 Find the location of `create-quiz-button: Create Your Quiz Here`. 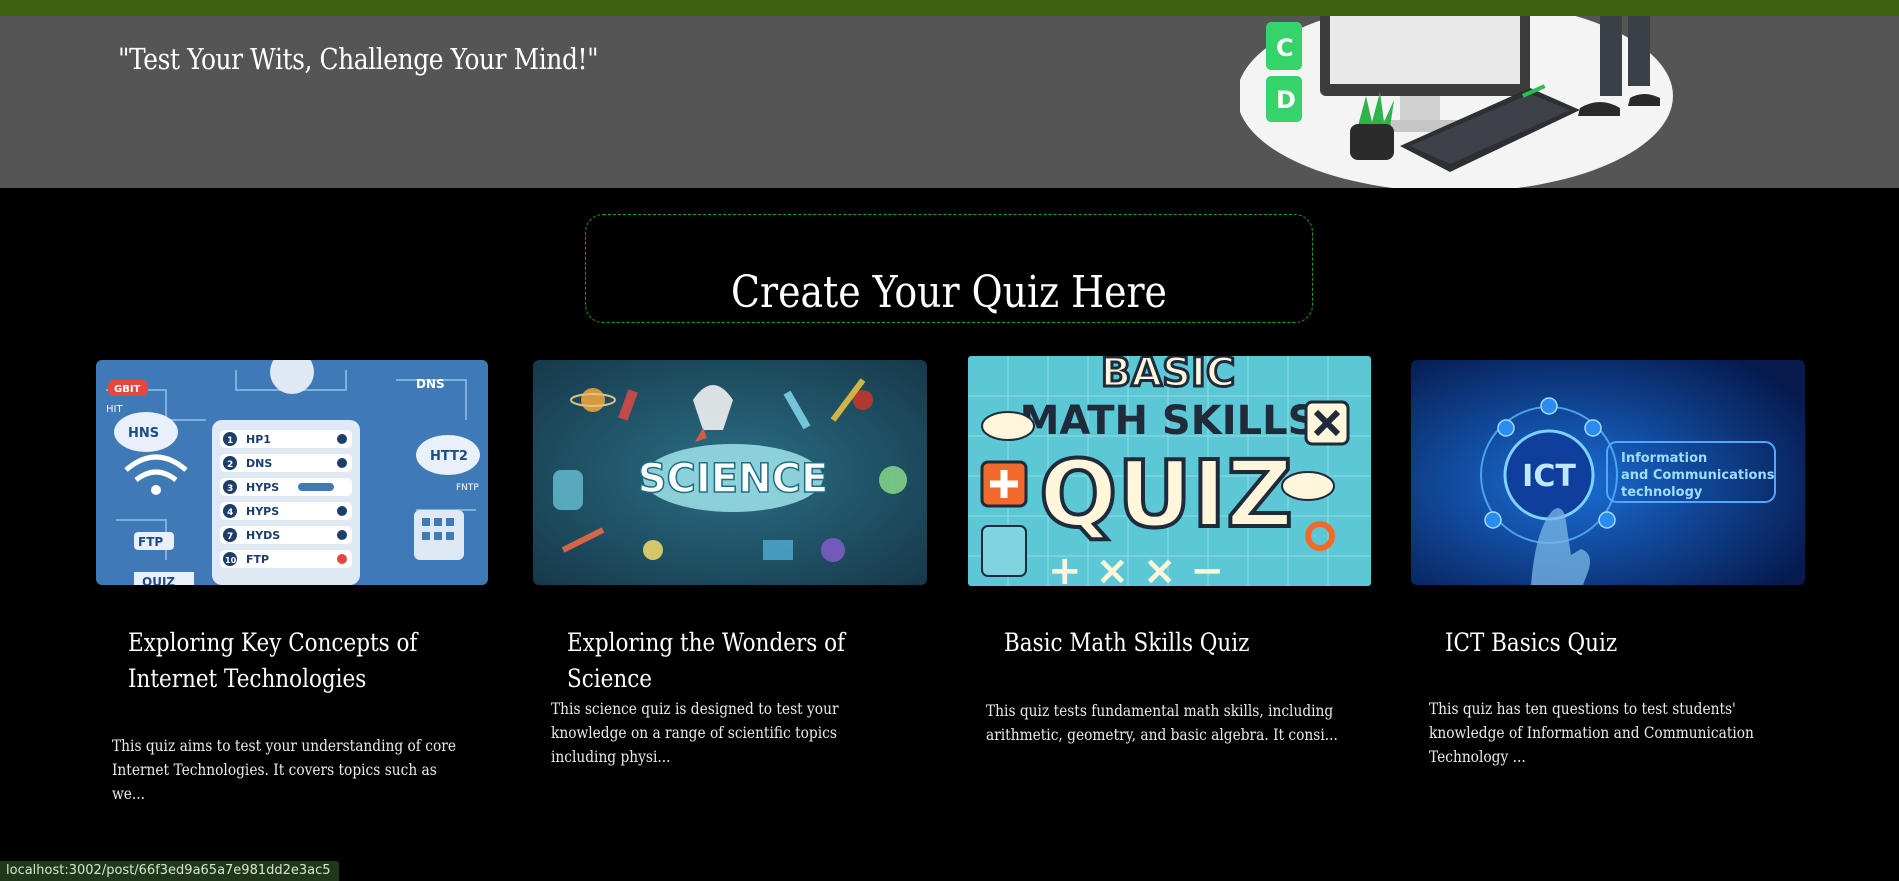

create-quiz-button: Create Your Quiz Here is located at coordinates (949, 268).